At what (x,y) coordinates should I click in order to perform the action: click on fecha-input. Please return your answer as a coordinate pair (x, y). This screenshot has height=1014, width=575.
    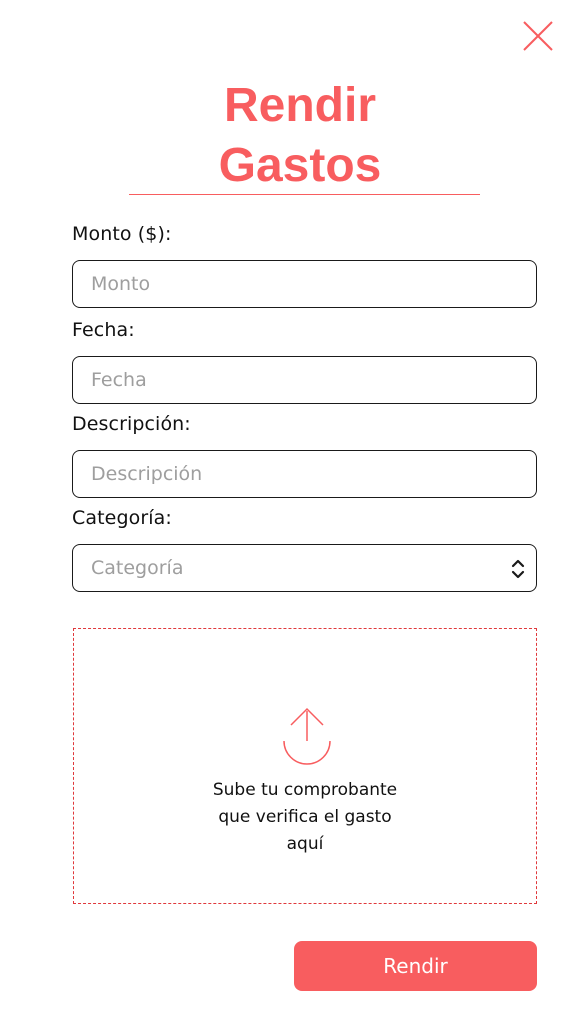
    Looking at the image, I should click on (304, 380).